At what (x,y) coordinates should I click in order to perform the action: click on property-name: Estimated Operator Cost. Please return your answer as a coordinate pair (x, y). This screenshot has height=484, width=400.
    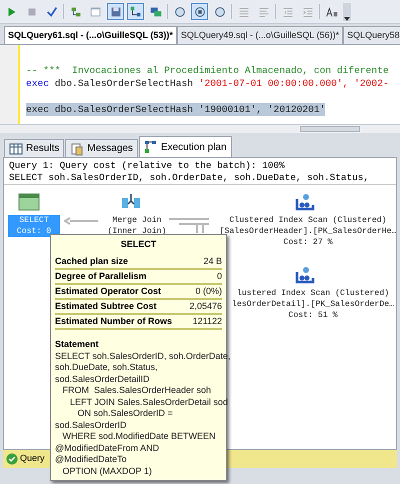
    Looking at the image, I should click on (108, 291).